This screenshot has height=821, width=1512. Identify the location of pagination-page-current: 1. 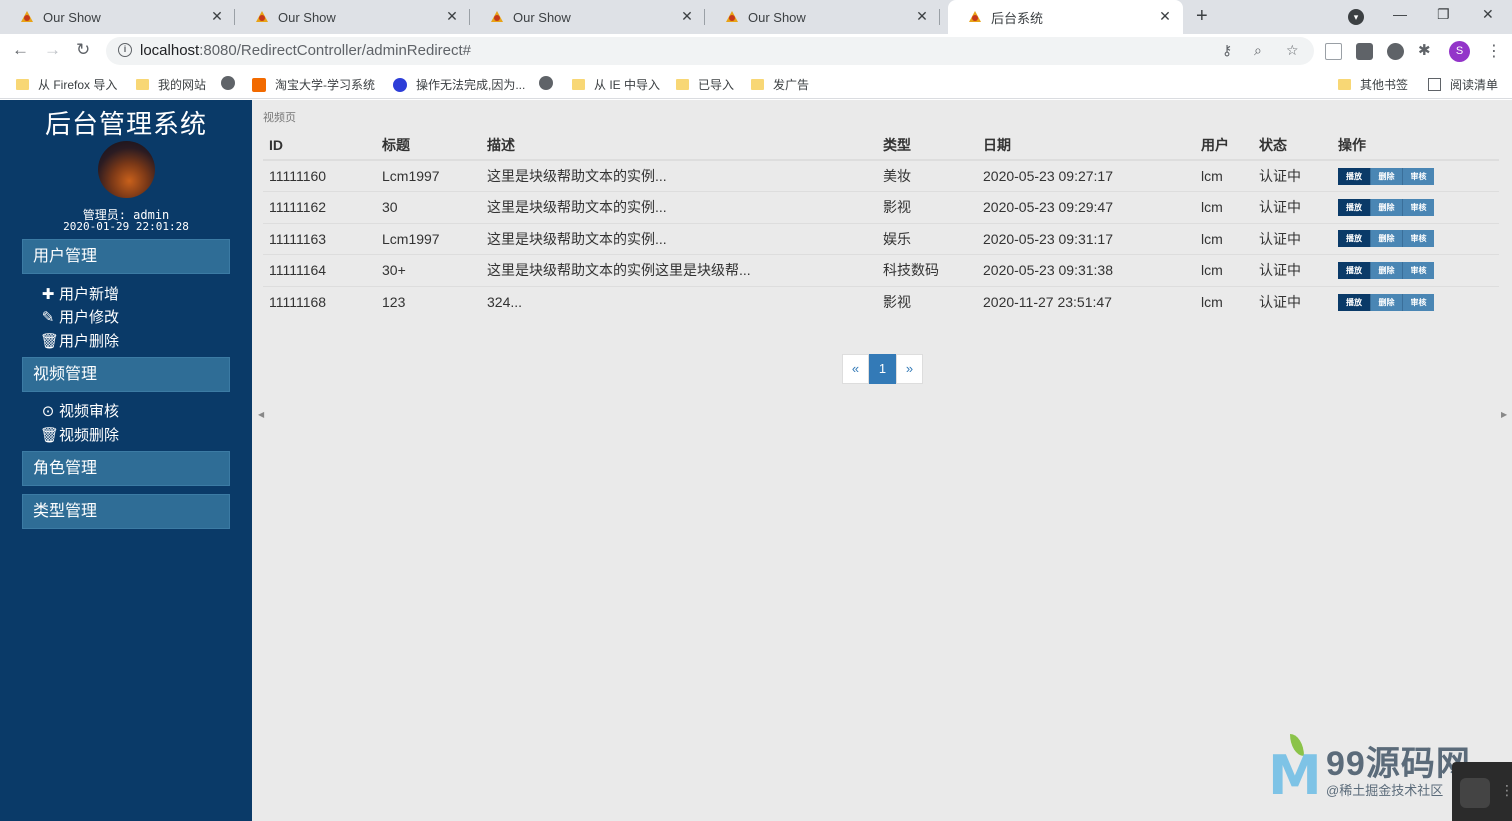
(882, 369).